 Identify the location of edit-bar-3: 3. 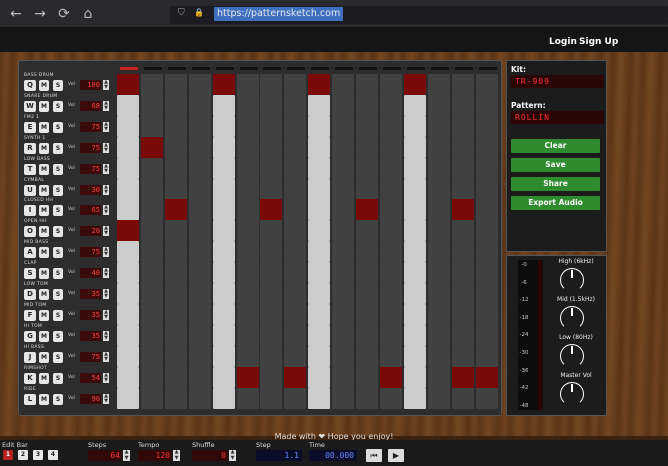
(38, 455).